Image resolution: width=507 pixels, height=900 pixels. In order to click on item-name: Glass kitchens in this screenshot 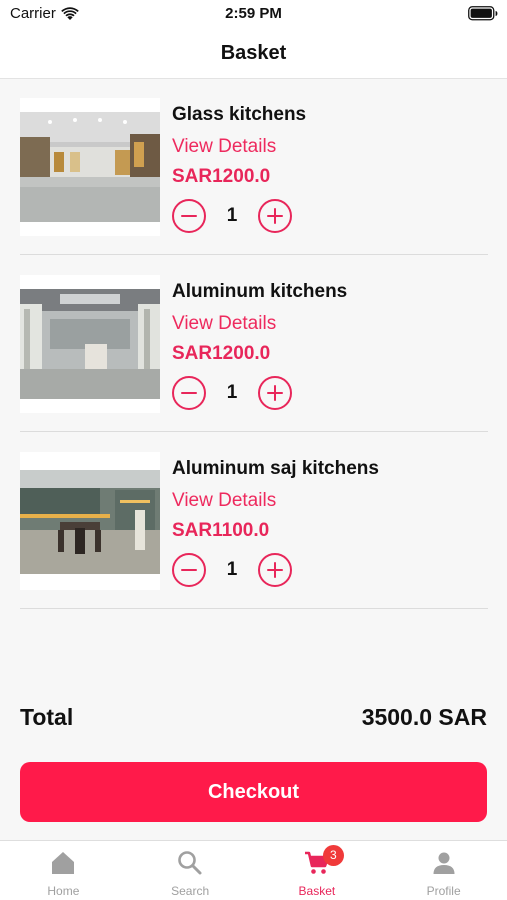, I will do `click(239, 114)`.